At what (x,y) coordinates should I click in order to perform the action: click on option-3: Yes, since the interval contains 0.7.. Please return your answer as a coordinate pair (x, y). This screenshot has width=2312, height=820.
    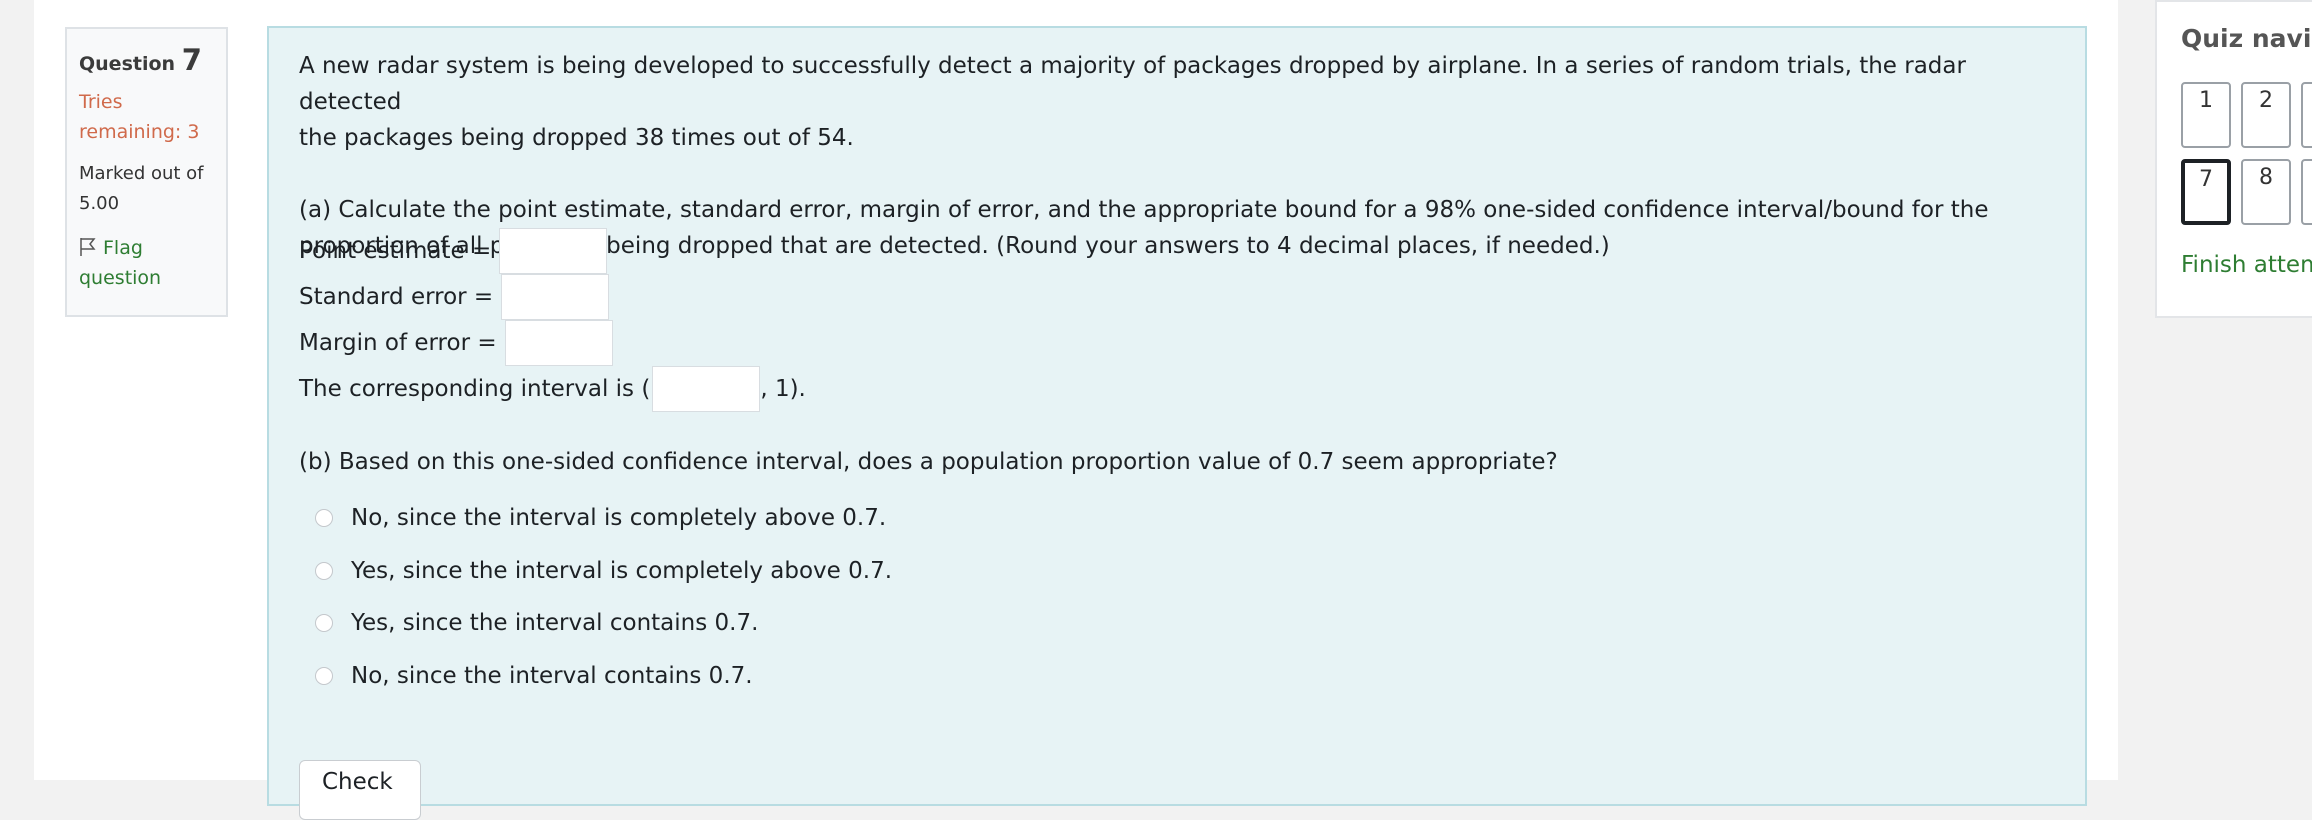
    Looking at the image, I should click on (536, 623).